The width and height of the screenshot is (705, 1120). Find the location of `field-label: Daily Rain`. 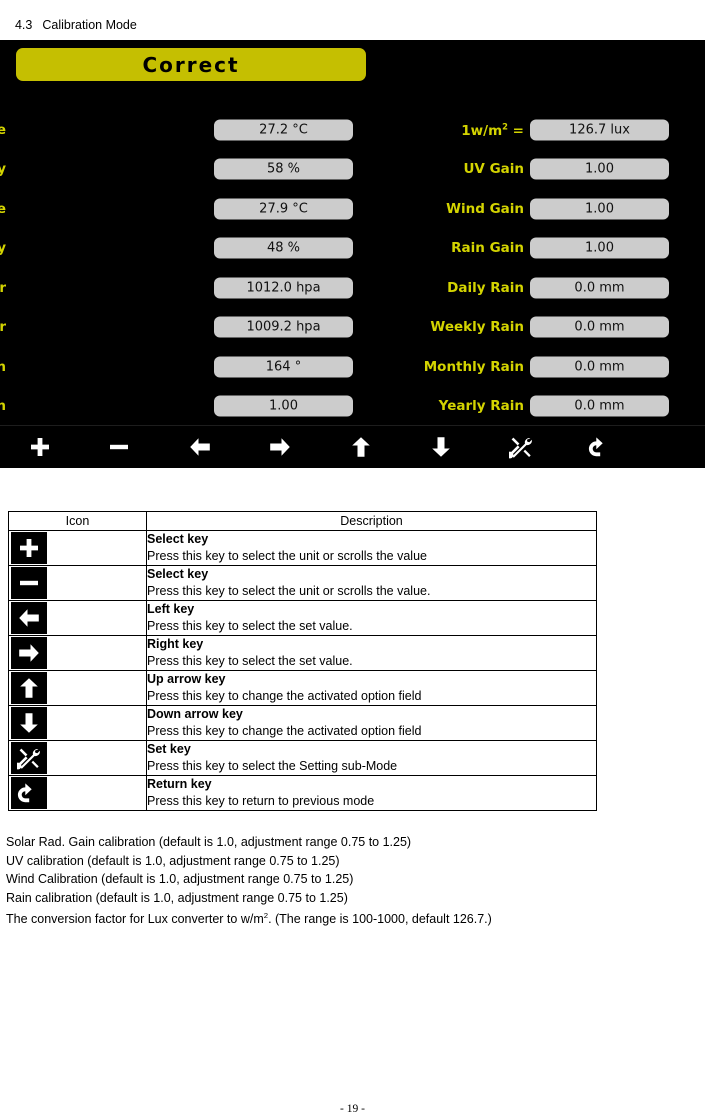

field-label: Daily Rain is located at coordinates (485, 287).